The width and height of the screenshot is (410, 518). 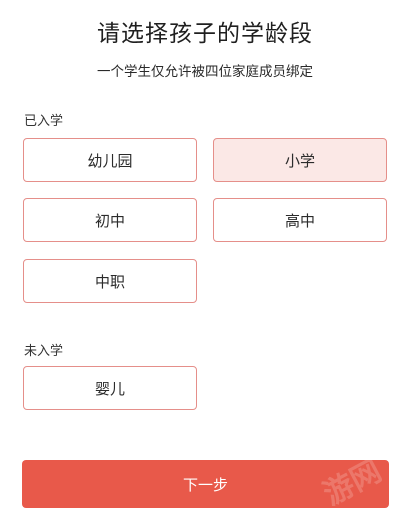 I want to click on next-button: 下一步 游网, so click(x=205, y=484).